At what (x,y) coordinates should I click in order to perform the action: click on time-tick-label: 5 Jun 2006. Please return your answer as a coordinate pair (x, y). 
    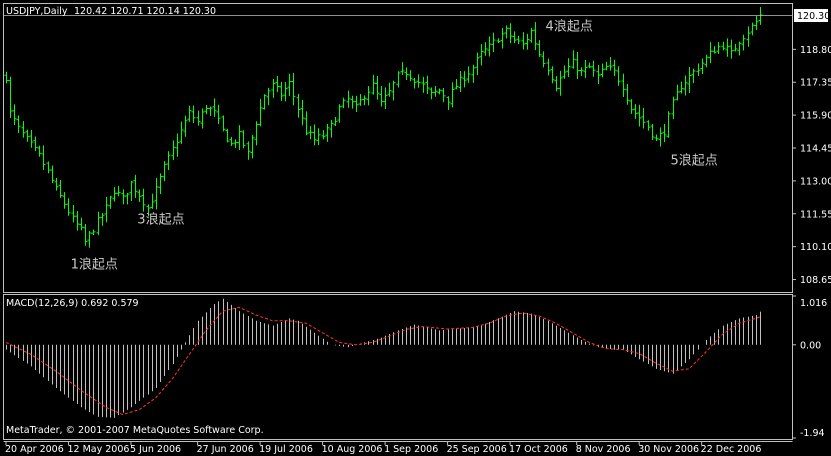
    Looking at the image, I should click on (155, 449).